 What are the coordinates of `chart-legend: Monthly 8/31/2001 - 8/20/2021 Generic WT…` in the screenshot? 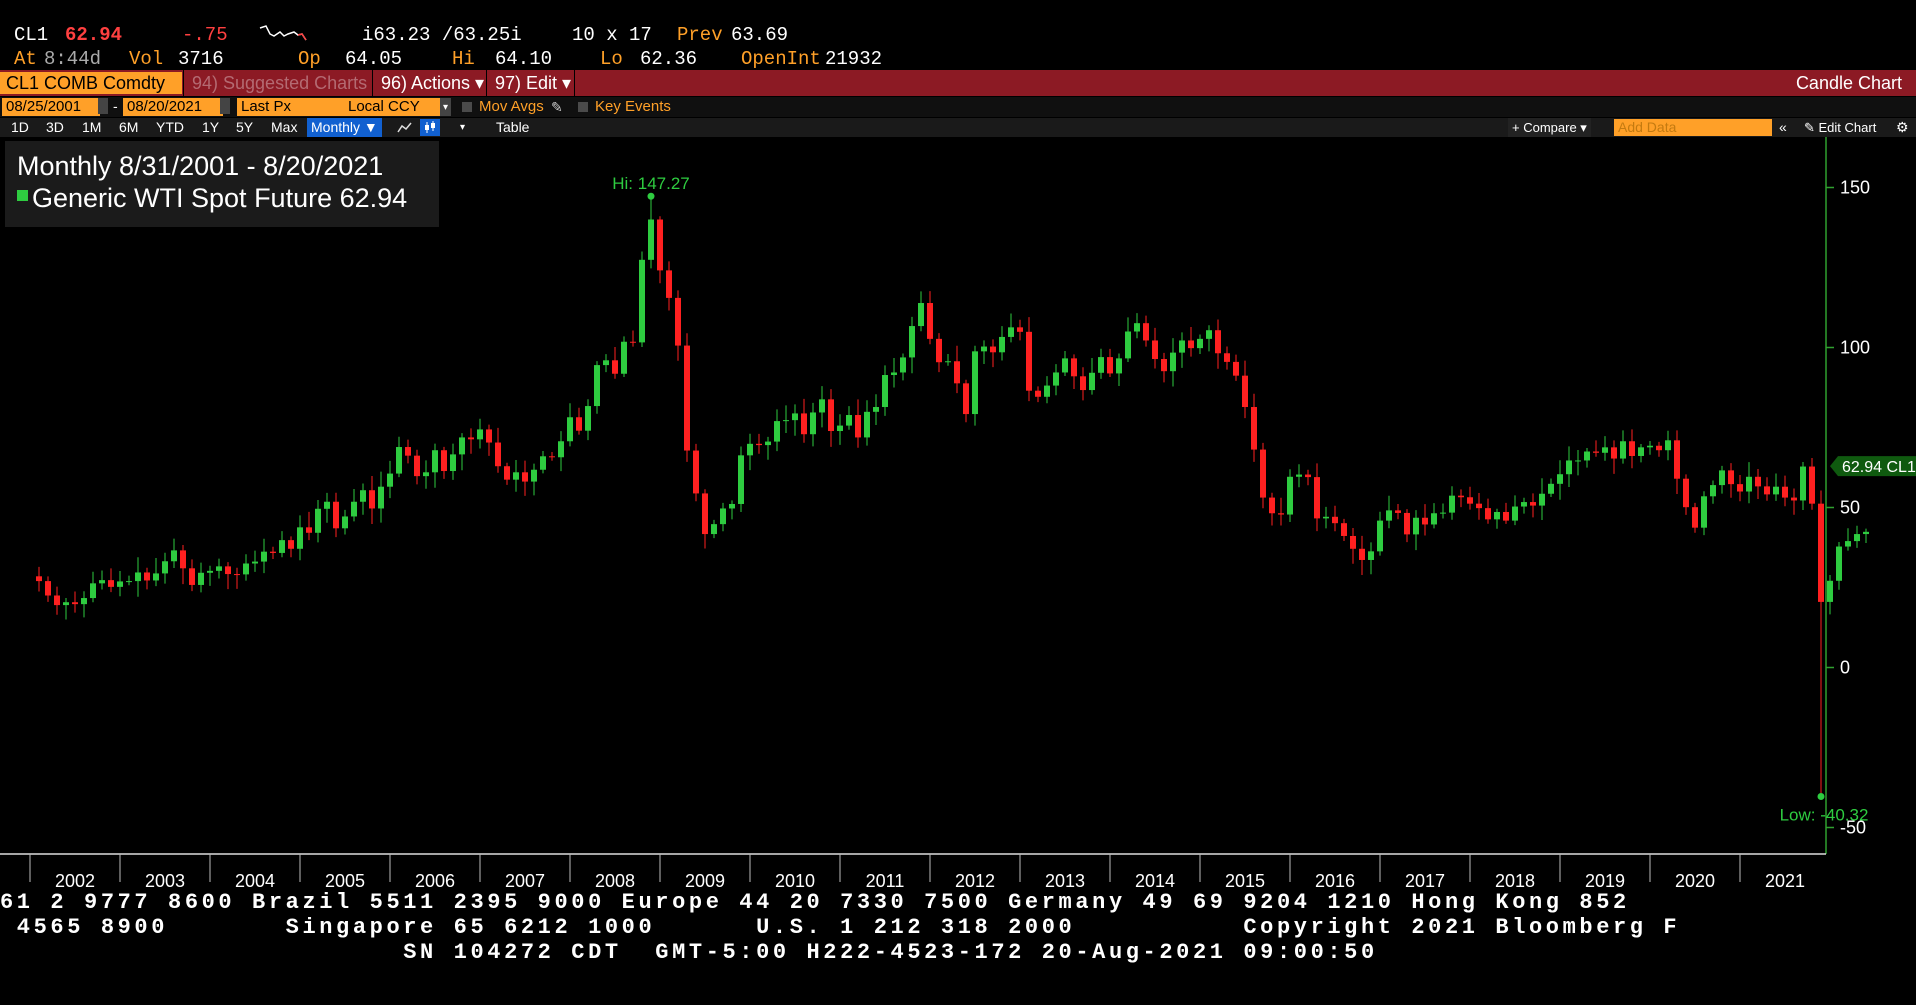 It's located at (222, 184).